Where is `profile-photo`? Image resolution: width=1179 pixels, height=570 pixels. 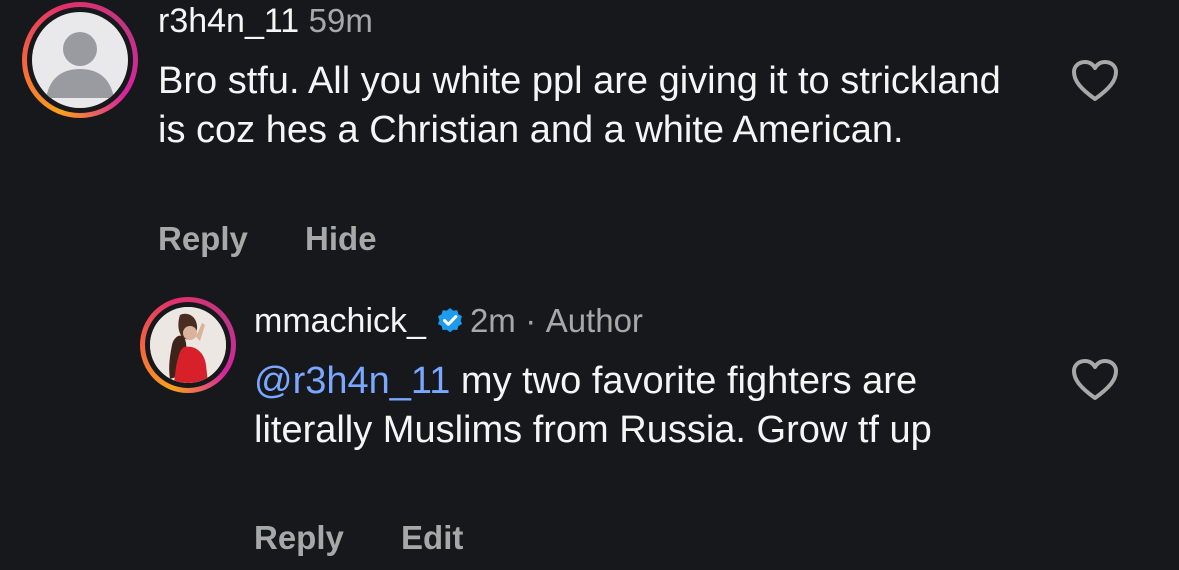
profile-photo is located at coordinates (188, 345).